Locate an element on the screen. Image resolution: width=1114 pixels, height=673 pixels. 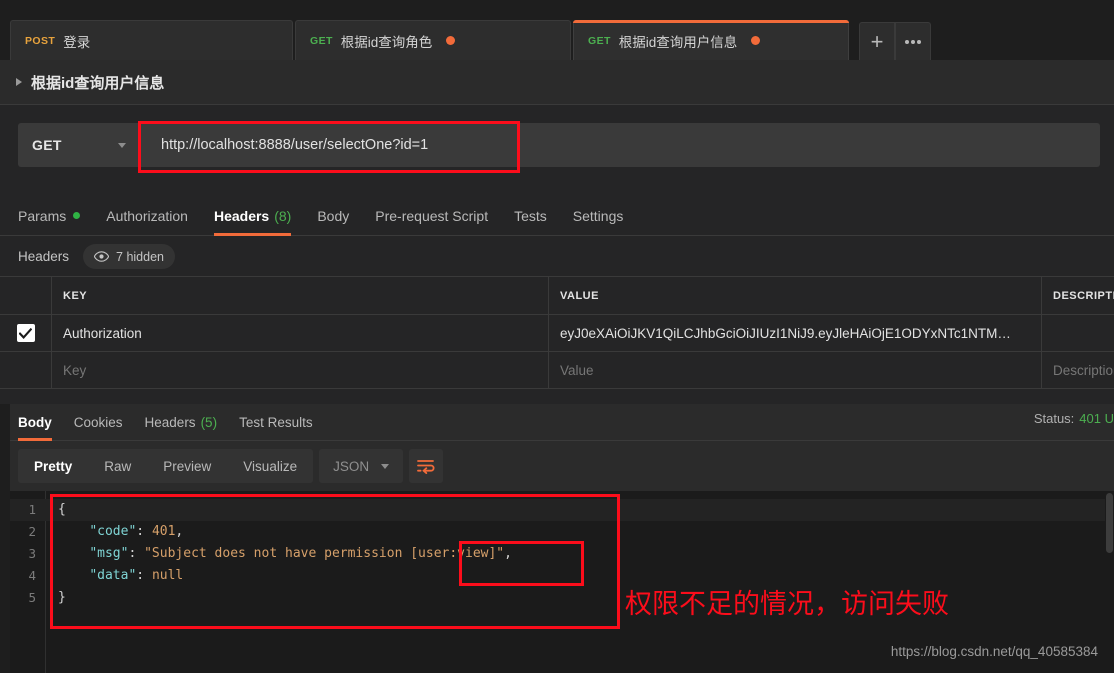
tab-label: Raw is located at coordinates (118, 466).